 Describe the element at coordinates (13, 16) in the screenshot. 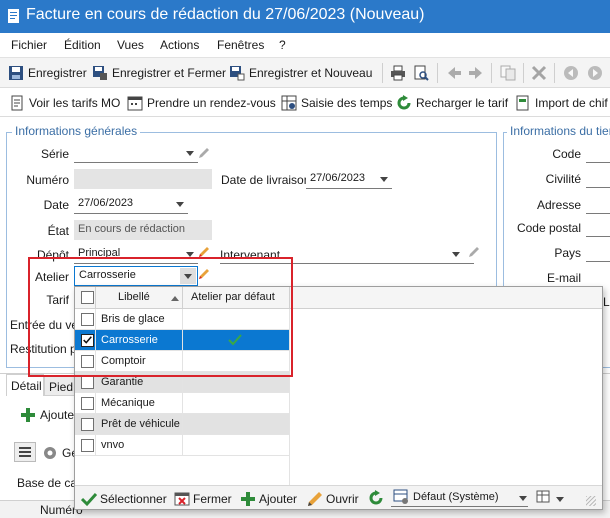

I see `app-icon` at that location.